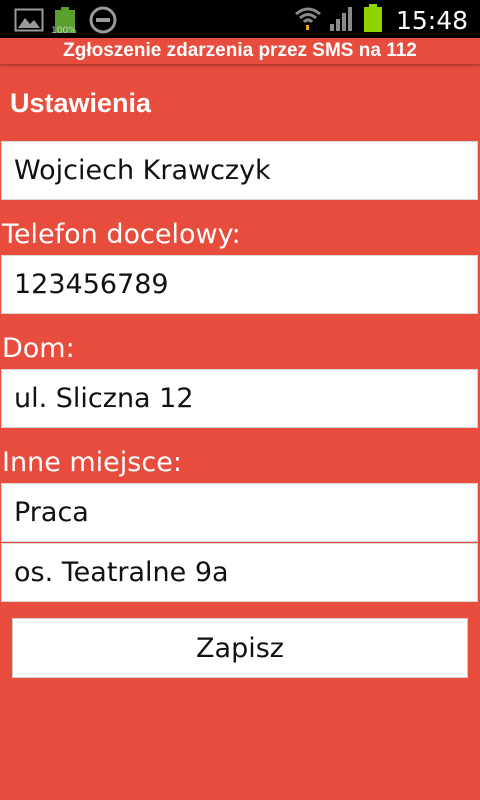 This screenshot has width=480, height=800. I want to click on phone-field: 123456789, so click(239, 284).